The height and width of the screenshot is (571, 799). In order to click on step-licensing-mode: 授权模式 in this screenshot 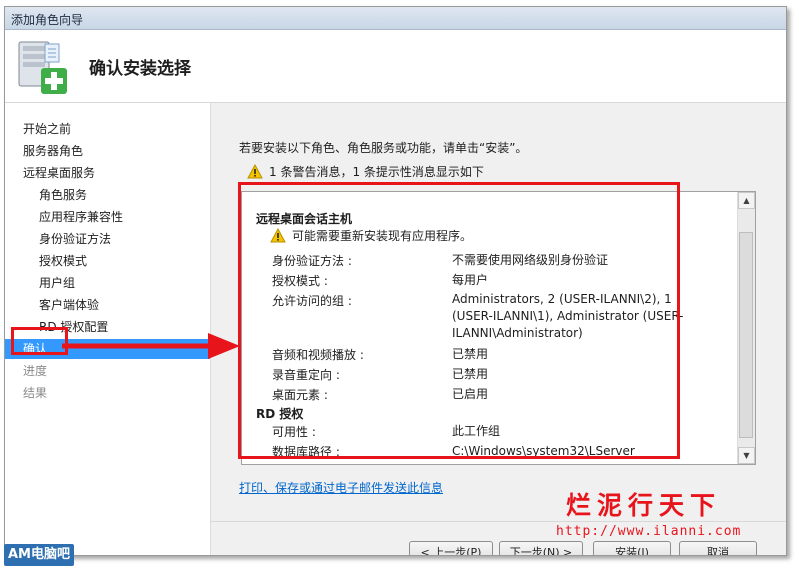, I will do `click(107, 261)`.